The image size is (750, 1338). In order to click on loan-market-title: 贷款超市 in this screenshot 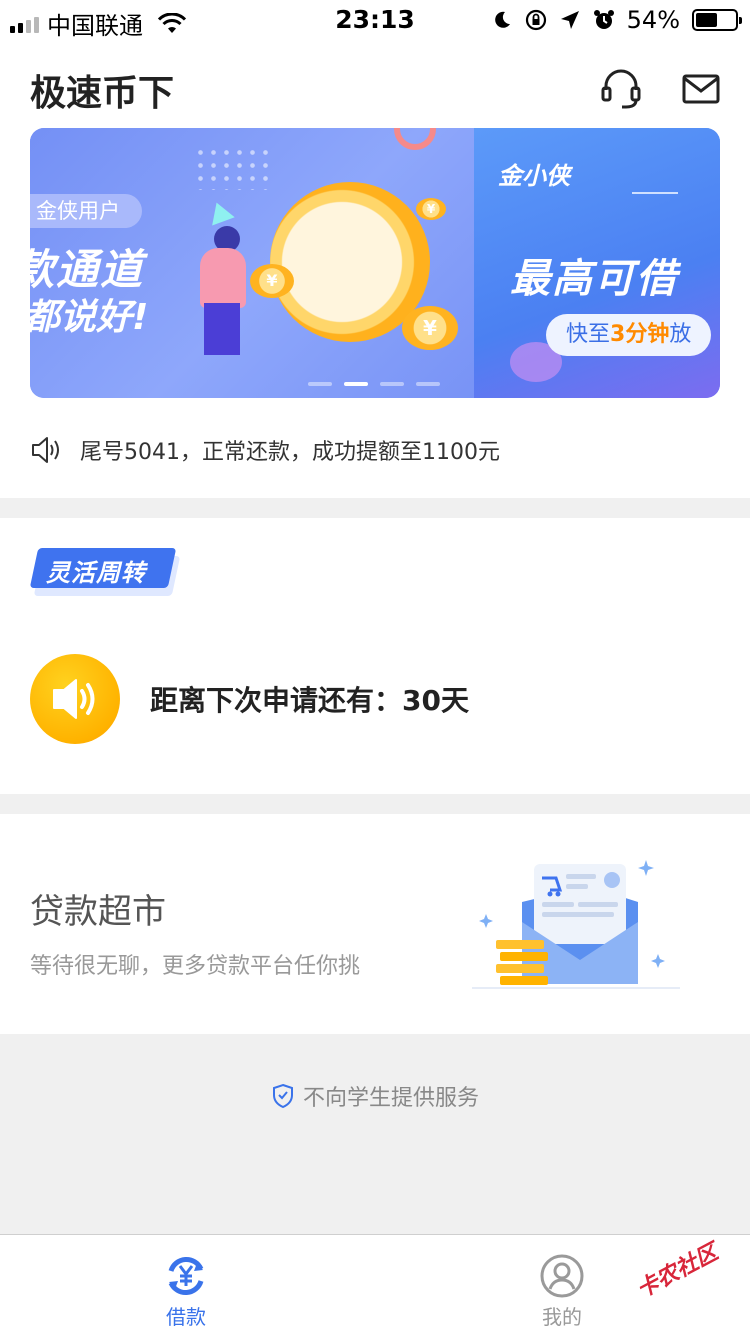, I will do `click(98, 912)`.